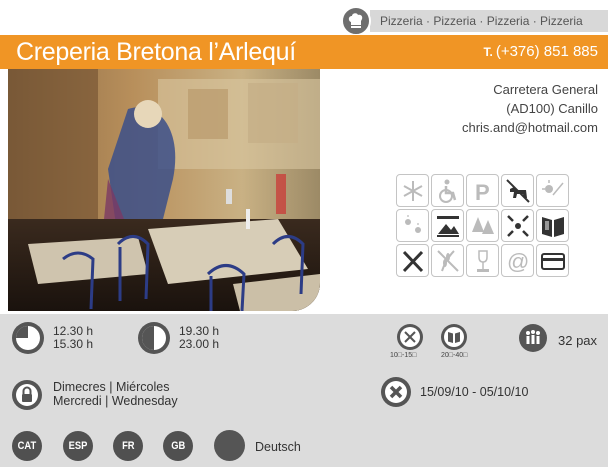 The image size is (608, 467). What do you see at coordinates (545, 89) in the screenshot?
I see `address-line1: Carretera General` at bounding box center [545, 89].